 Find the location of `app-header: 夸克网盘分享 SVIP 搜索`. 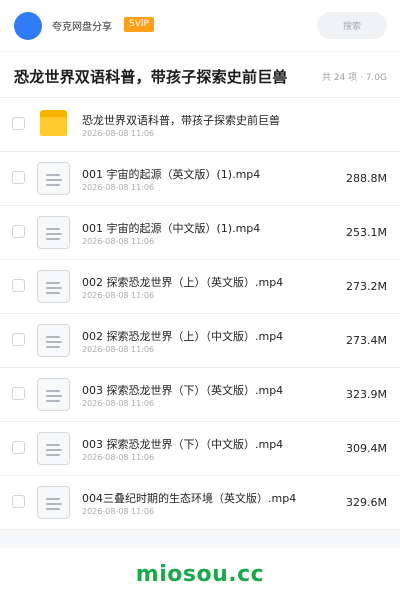

app-header: 夸克网盘分享 SVIP 搜索 is located at coordinates (200, 26).